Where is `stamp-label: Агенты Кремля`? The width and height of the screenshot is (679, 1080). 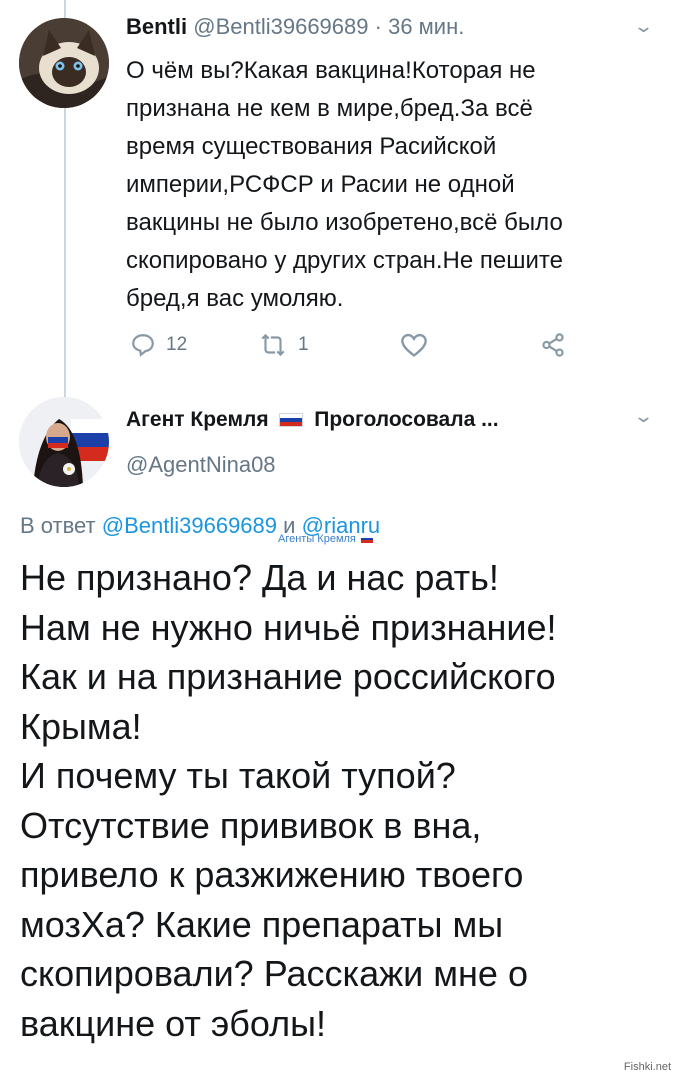 stamp-label: Агенты Кремля is located at coordinates (317, 539).